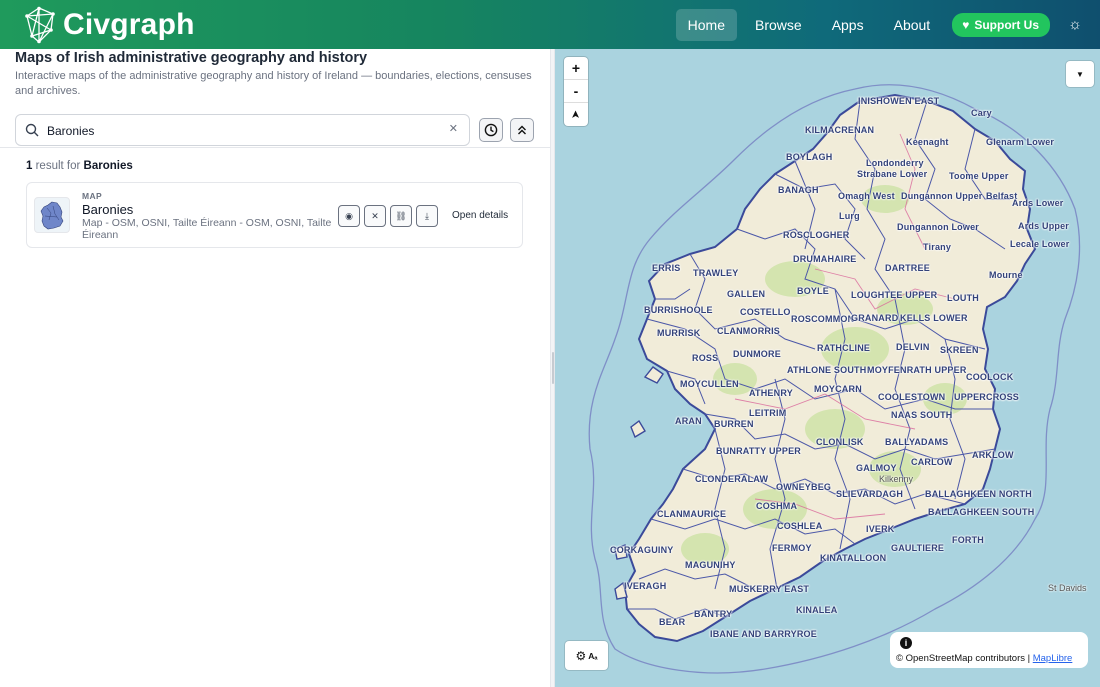  What do you see at coordinates (1001, 24) in the screenshot?
I see `support-us-button: ♥ Support Us` at bounding box center [1001, 24].